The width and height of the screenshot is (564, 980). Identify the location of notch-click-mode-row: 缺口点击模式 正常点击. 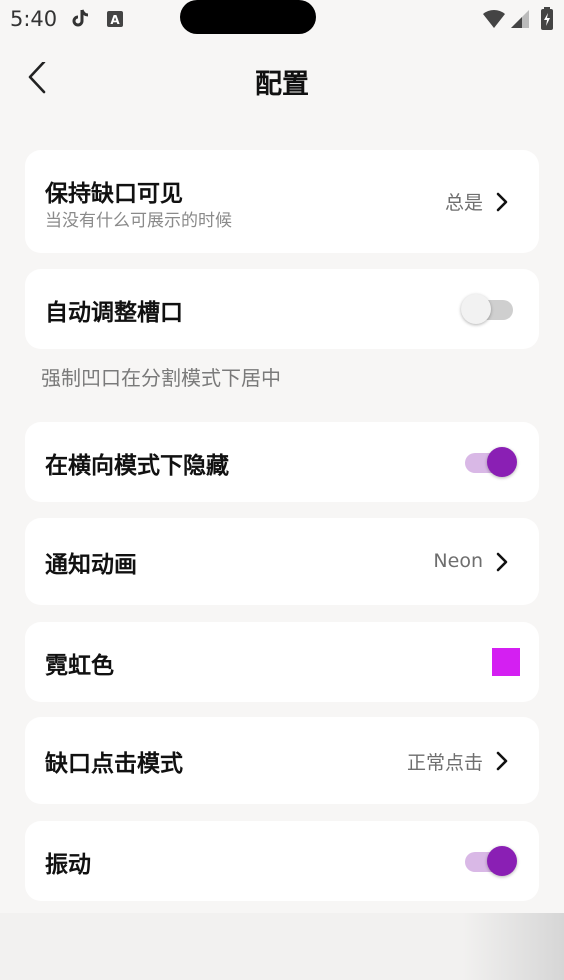
(282, 760).